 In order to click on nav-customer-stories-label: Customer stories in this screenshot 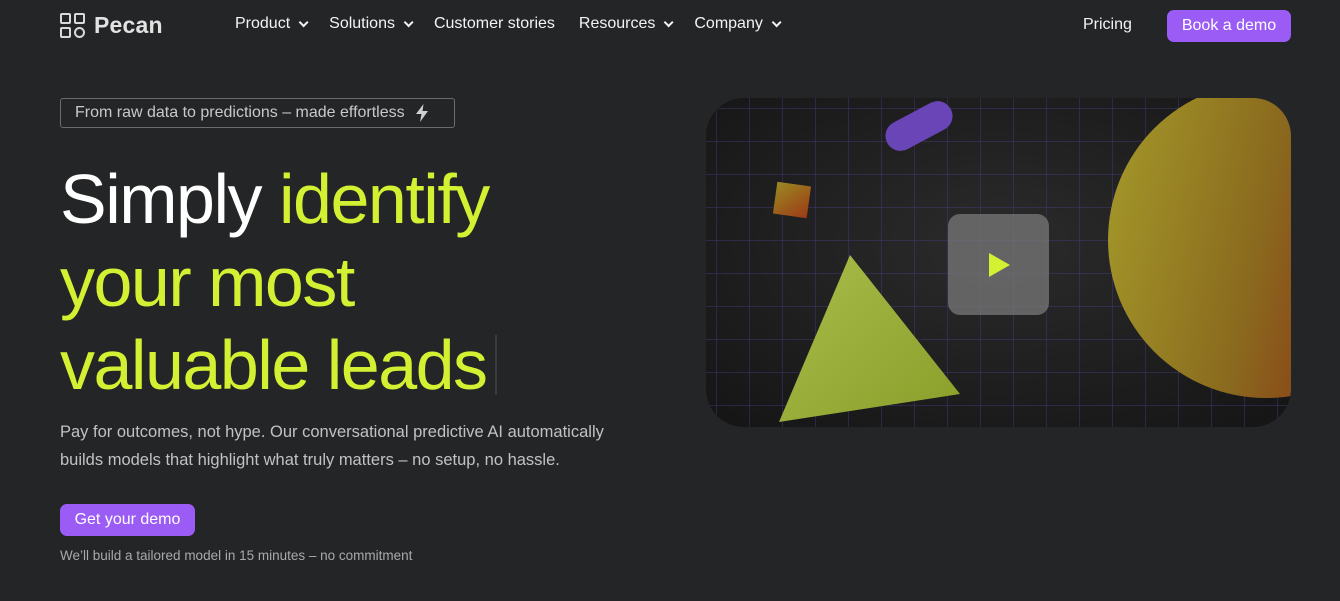, I will do `click(494, 23)`.